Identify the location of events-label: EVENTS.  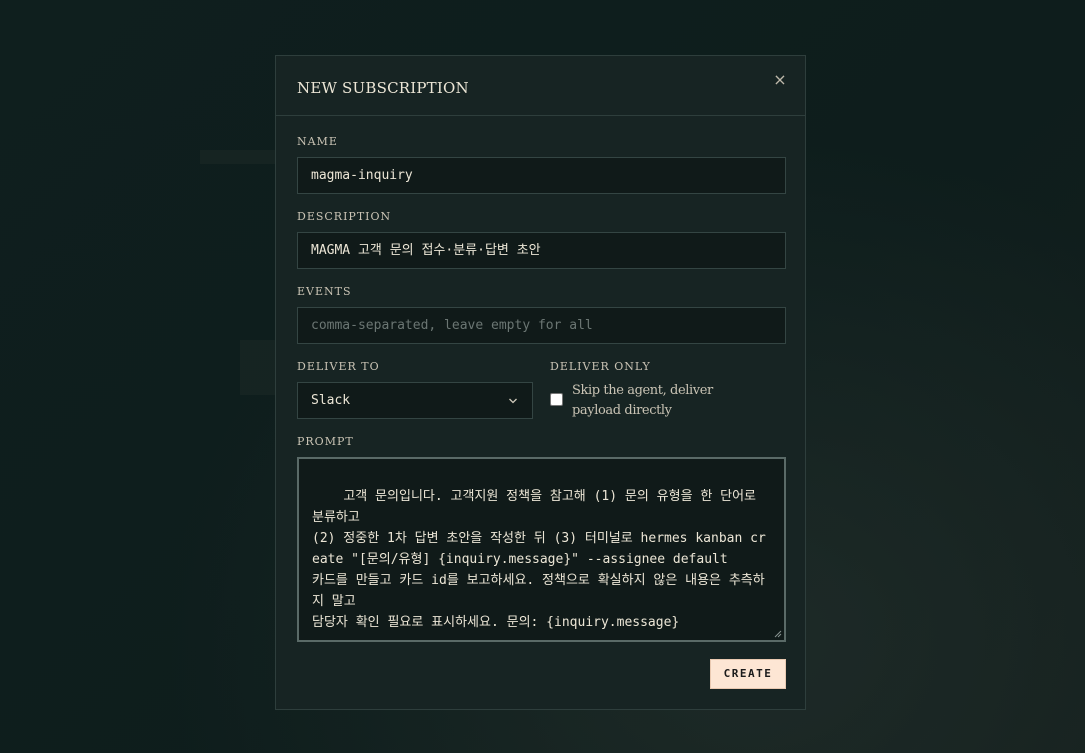
(324, 291).